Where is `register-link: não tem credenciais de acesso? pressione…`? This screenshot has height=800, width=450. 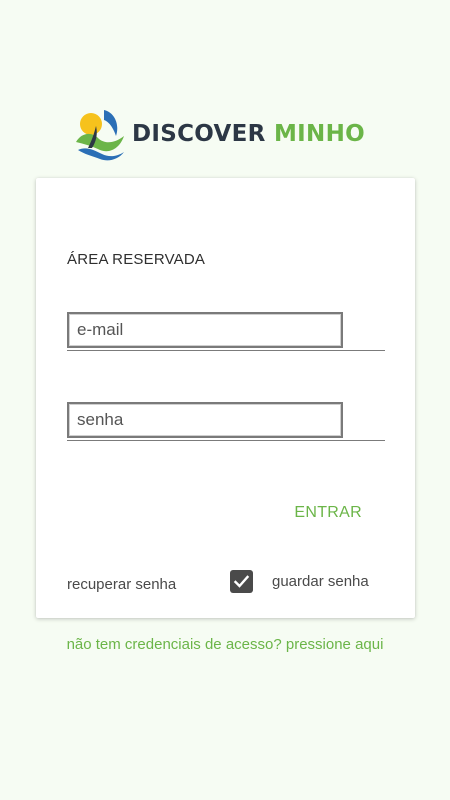 register-link: não tem credenciais de acesso? pressione… is located at coordinates (225, 644).